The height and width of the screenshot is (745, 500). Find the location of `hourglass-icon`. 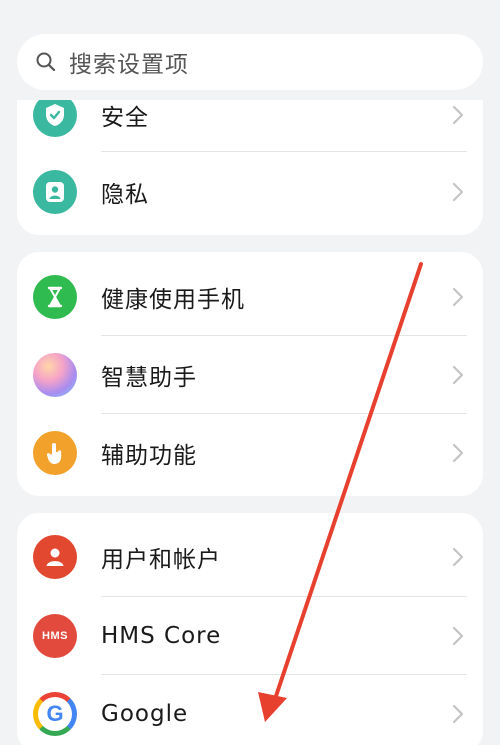

hourglass-icon is located at coordinates (55, 297).